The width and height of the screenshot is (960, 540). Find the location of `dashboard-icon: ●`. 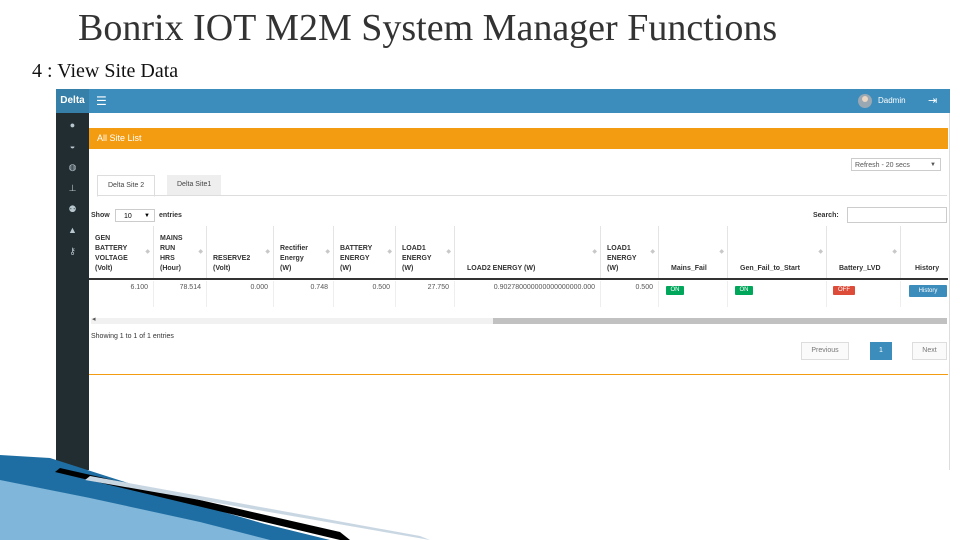

dashboard-icon: ● is located at coordinates (72, 125).